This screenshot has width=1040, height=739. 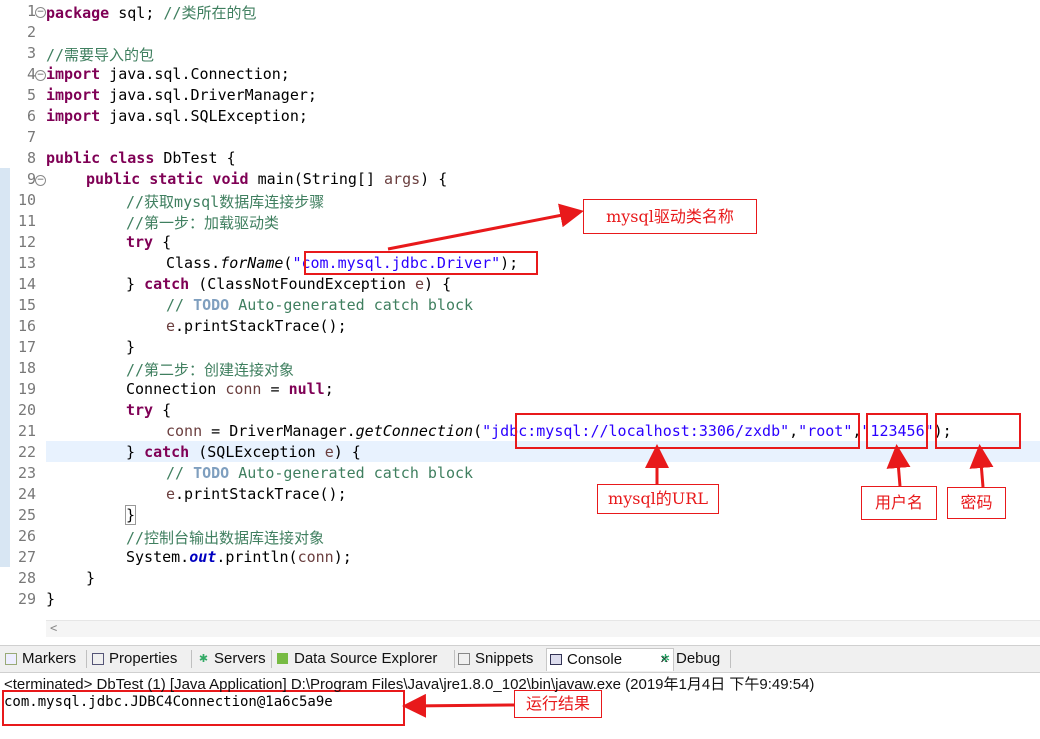 I want to click on tab-label: Data Source Explorer, so click(x=366, y=658).